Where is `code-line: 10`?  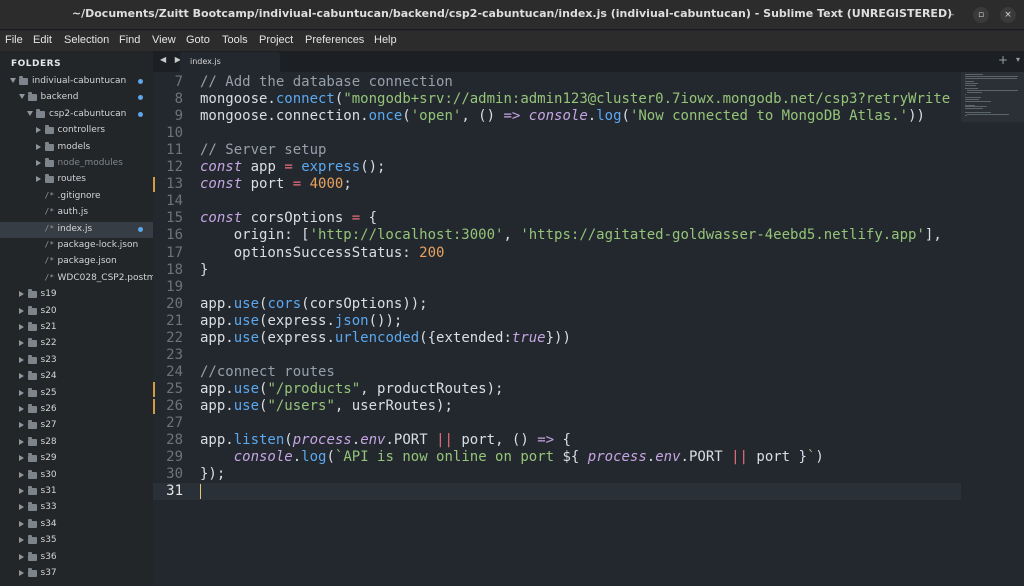
code-line: 10 is located at coordinates (557, 133).